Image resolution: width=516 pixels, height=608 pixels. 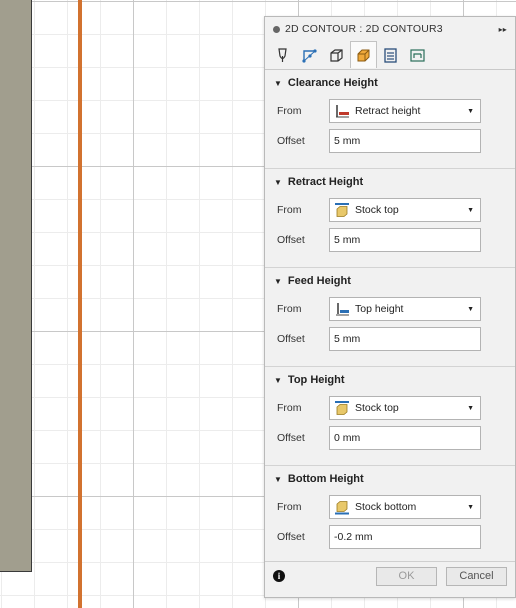 I want to click on section-header: ▼ Retract Height, so click(x=390, y=182).